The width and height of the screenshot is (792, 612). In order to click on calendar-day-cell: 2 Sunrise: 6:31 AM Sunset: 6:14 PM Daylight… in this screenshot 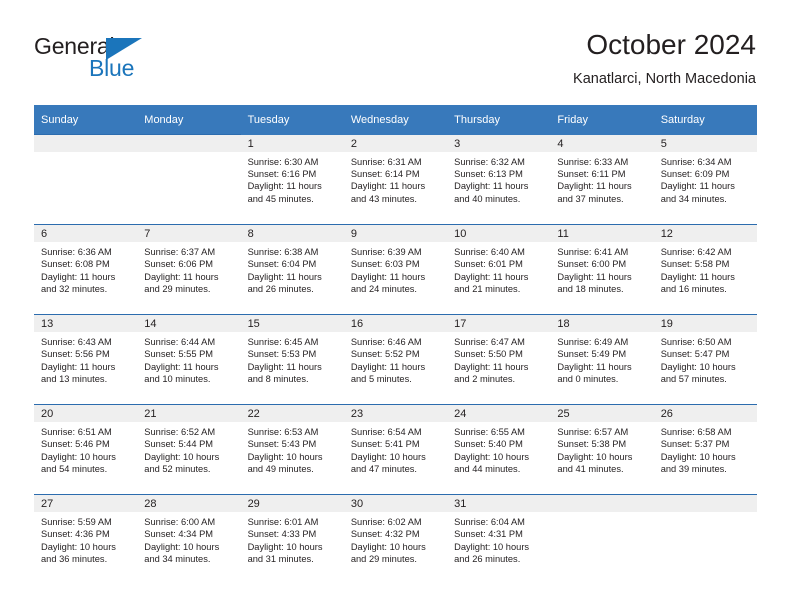, I will do `click(395, 179)`.